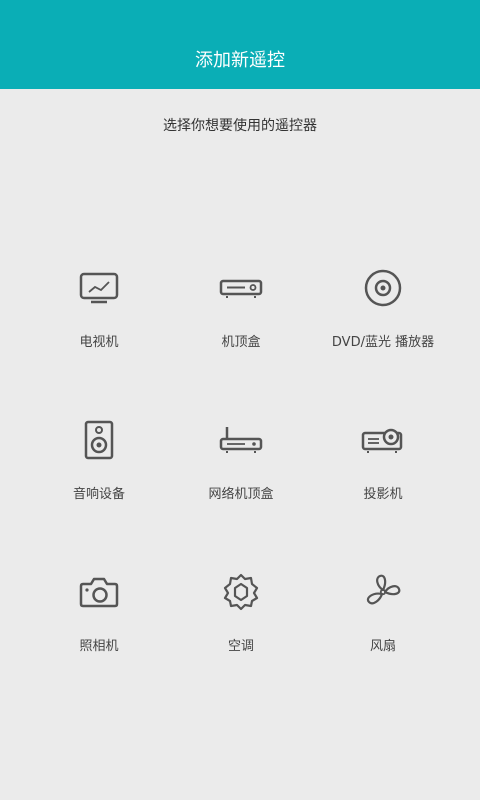 The width and height of the screenshot is (480, 800). Describe the element at coordinates (383, 592) in the screenshot. I see `fan-icon` at that location.